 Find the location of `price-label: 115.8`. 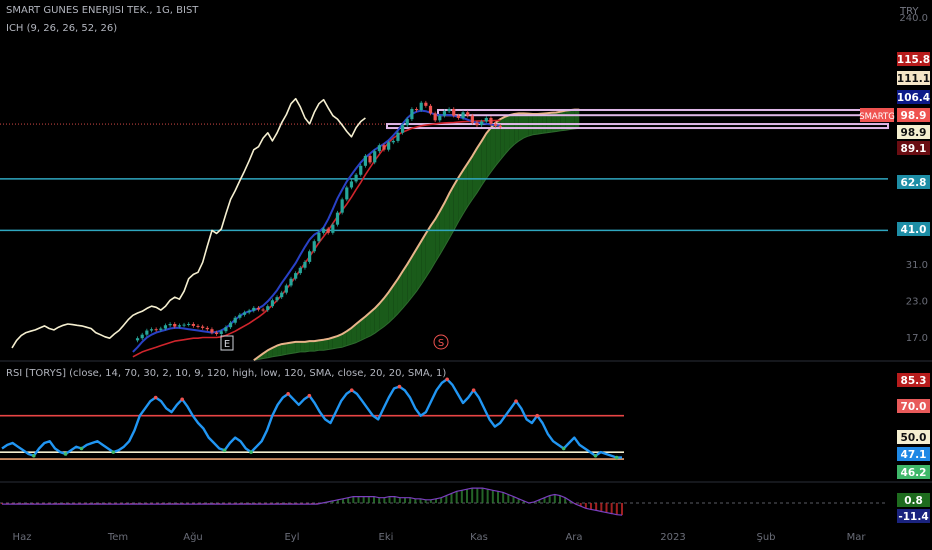

price-label: 115.8 is located at coordinates (913, 59).